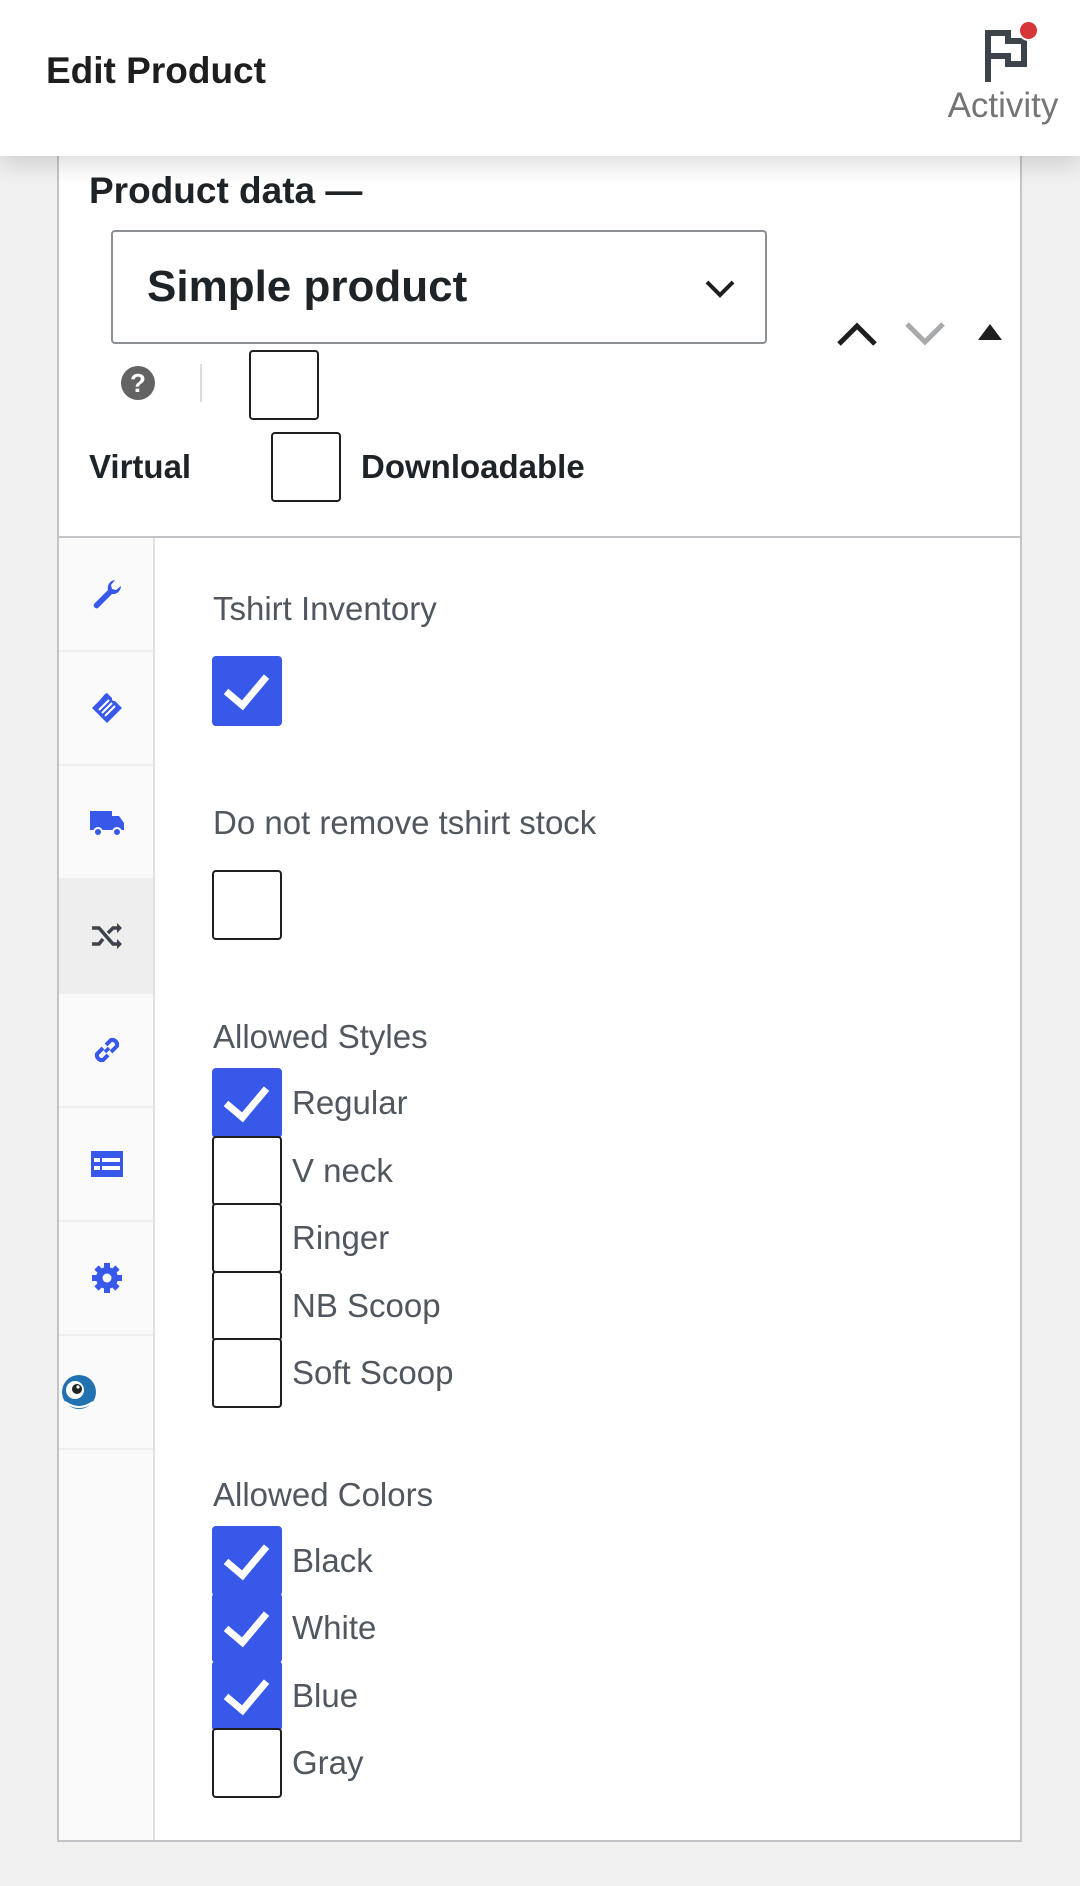 The height and width of the screenshot is (1886, 1080). Describe the element at coordinates (1003, 105) in the screenshot. I see `activity-label: Activity` at that location.